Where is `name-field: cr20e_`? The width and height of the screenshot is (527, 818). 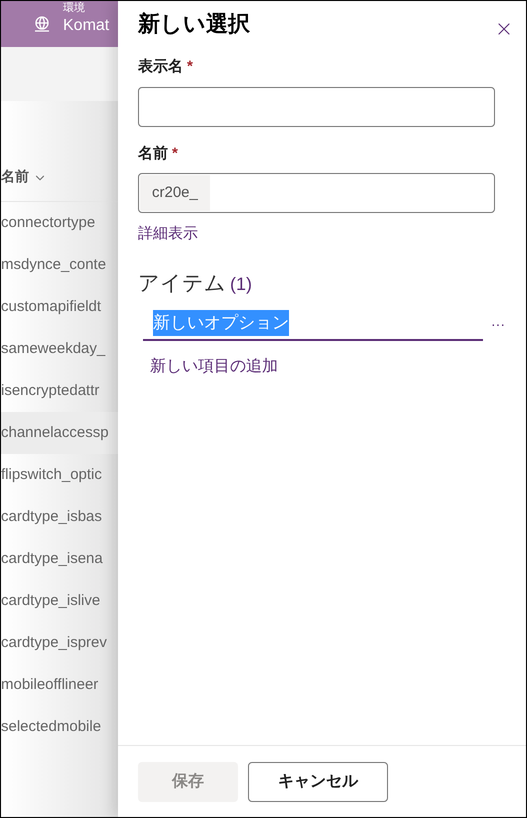
name-field: cr20e_ is located at coordinates (316, 193).